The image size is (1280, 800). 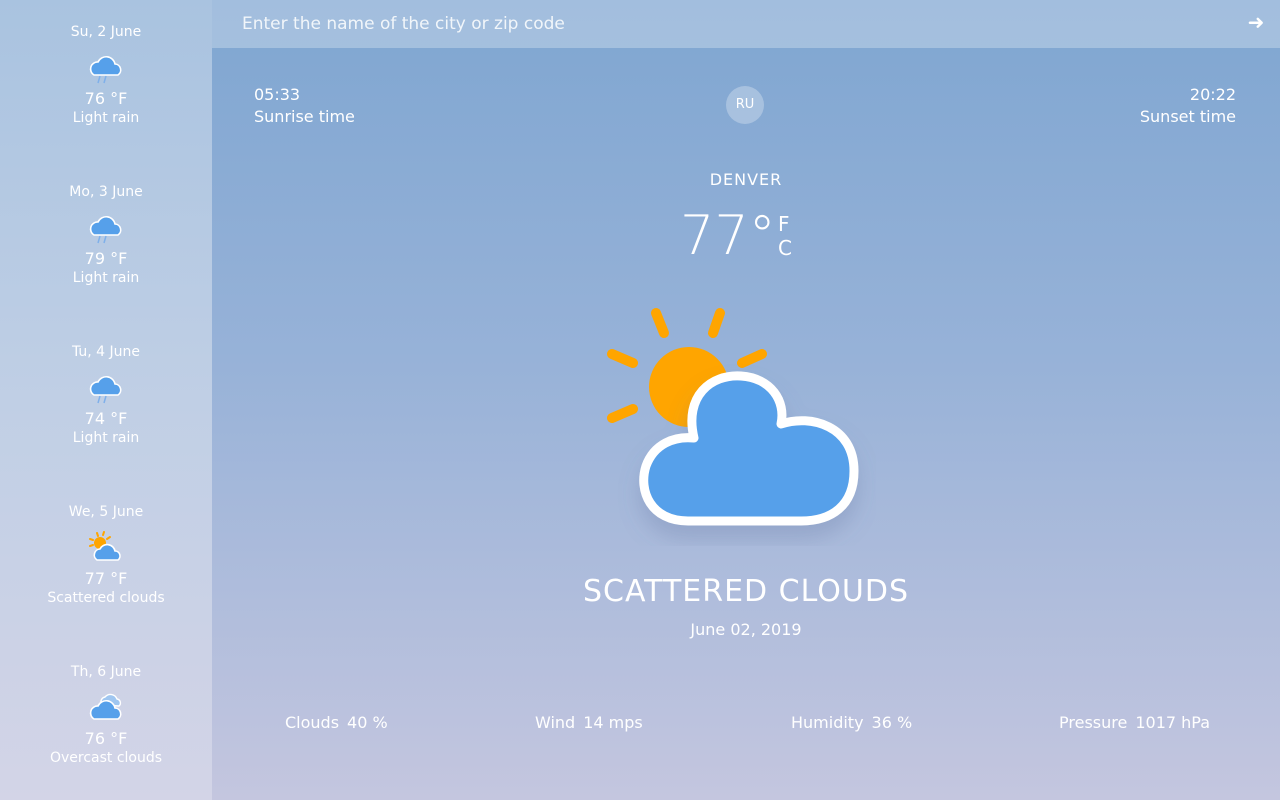 I want to click on stat-value: 14 mps, so click(x=613, y=722).